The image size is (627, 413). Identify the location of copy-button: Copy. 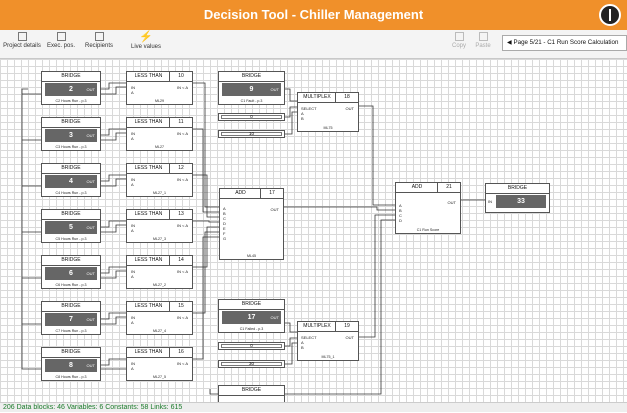
(459, 44).